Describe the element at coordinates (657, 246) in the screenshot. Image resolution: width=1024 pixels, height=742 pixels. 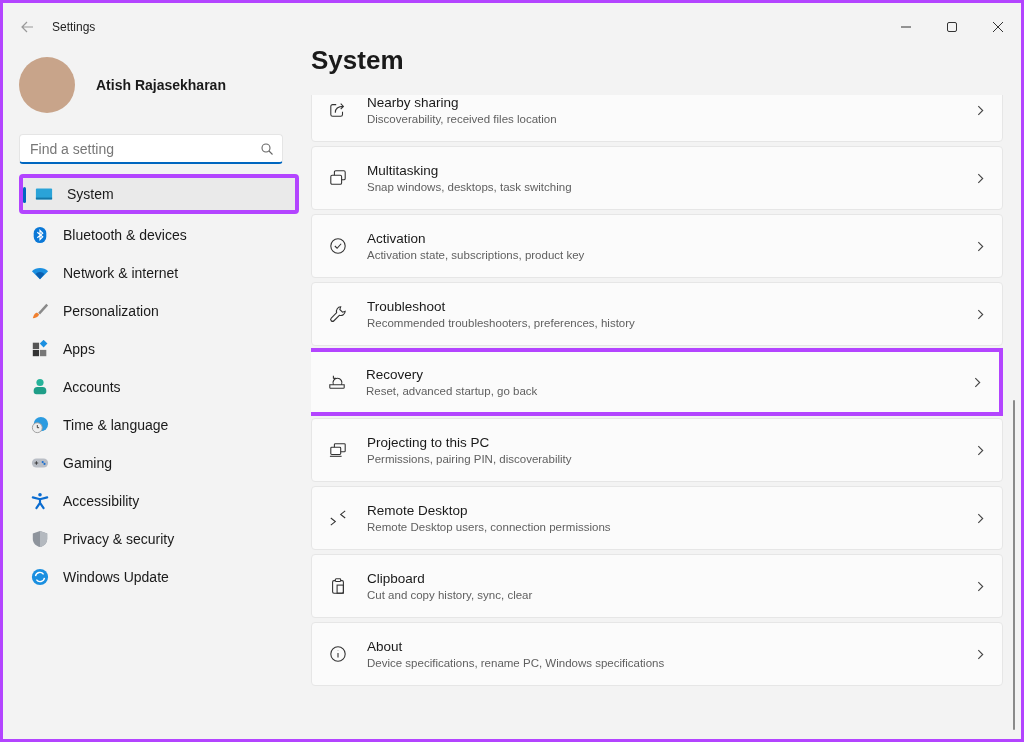
I see `settings-card: Activation Activation state, subscriptions, product key` at that location.